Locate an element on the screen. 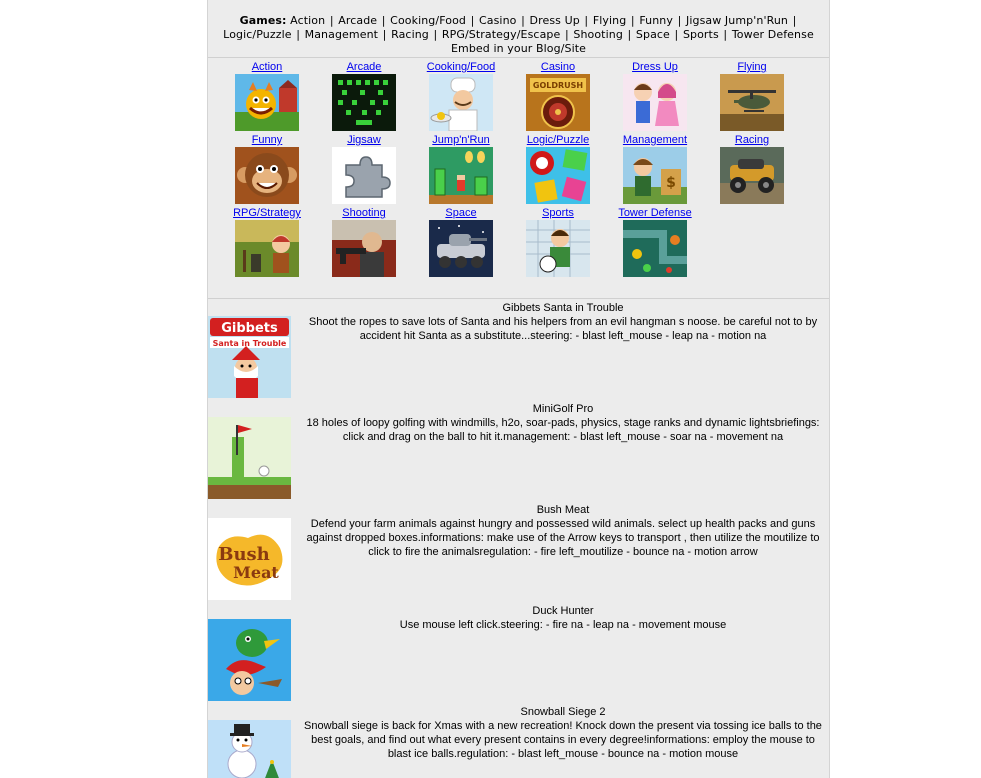 Image resolution: width=981 pixels, height=778 pixels. space-game-icon is located at coordinates (461, 248).